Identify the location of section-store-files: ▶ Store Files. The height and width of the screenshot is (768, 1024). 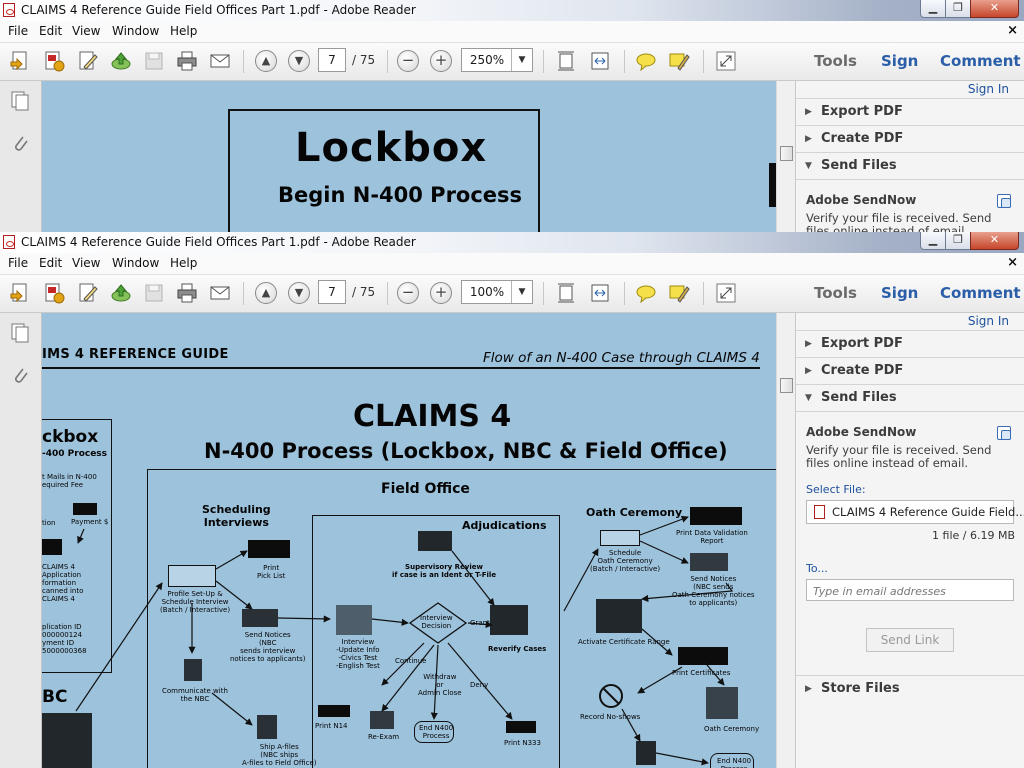
(910, 689).